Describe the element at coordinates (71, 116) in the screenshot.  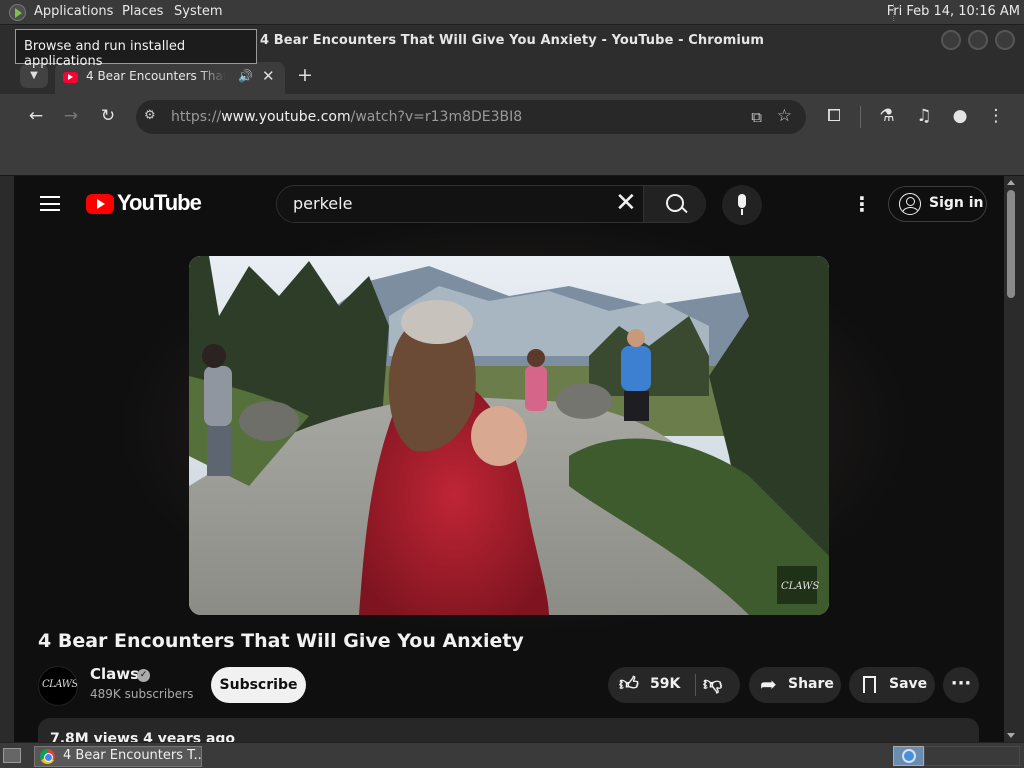
I see `forward-arrow-icon: →` at that location.